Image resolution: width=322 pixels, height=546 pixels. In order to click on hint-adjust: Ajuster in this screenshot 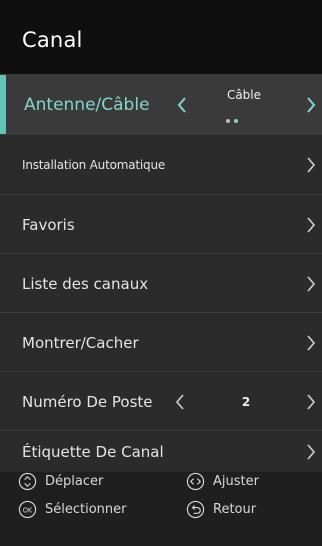, I will do `click(222, 481)`.